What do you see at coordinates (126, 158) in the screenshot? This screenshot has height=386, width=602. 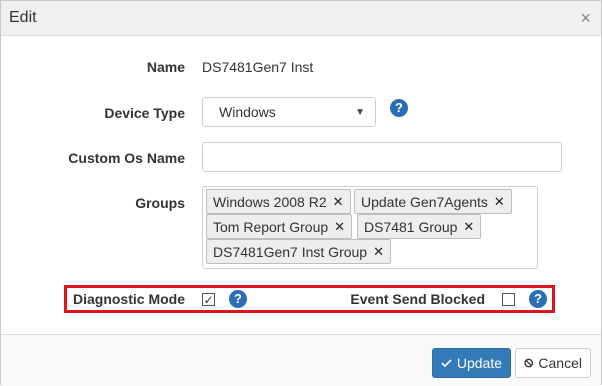 I see `custom-os-label: Custom Os Name` at bounding box center [126, 158].